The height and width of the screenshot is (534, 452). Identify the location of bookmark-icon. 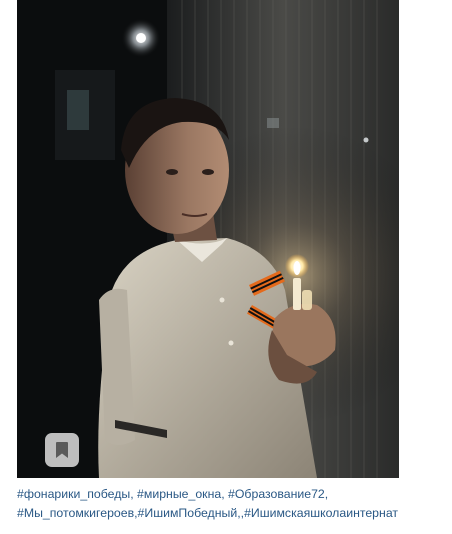
(62, 450).